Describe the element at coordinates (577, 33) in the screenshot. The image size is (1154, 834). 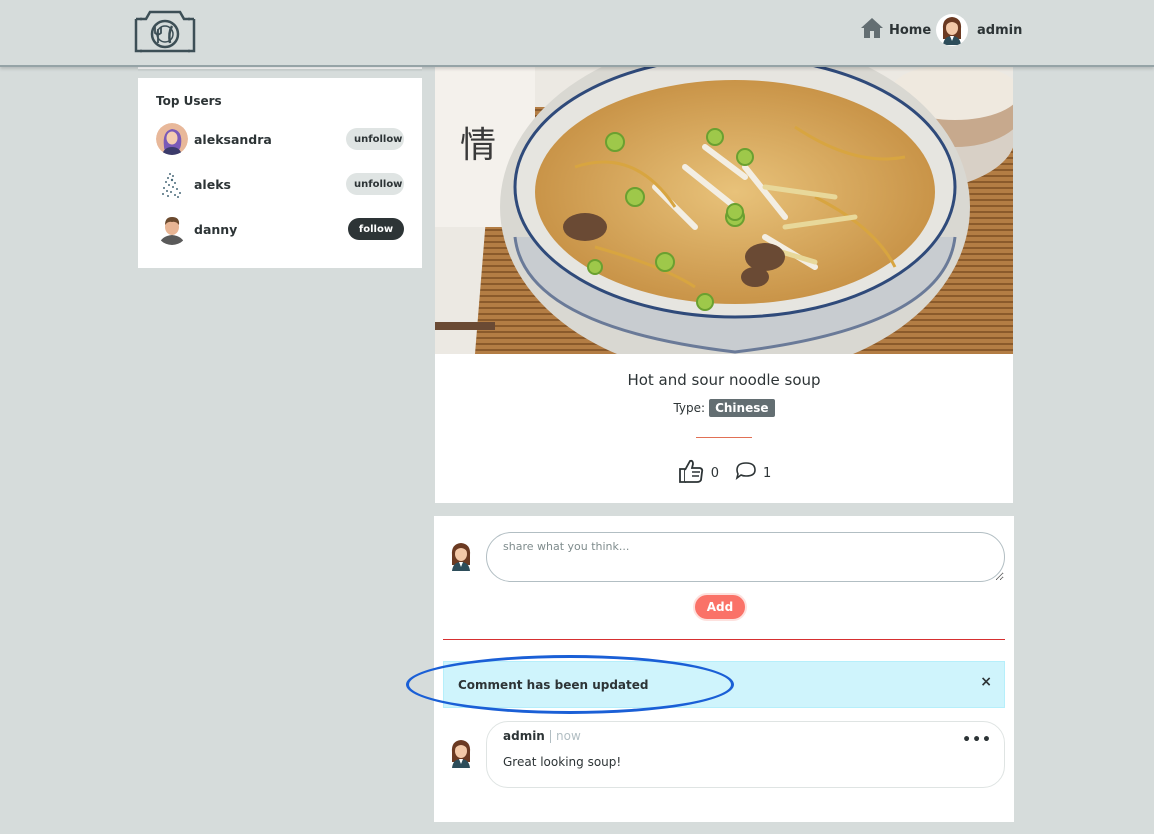
I see `navbar: Home admin` at that location.